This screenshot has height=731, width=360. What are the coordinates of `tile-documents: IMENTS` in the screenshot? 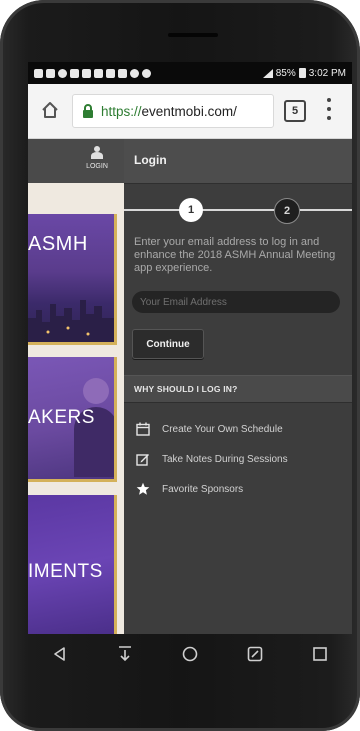 It's located at (72, 564).